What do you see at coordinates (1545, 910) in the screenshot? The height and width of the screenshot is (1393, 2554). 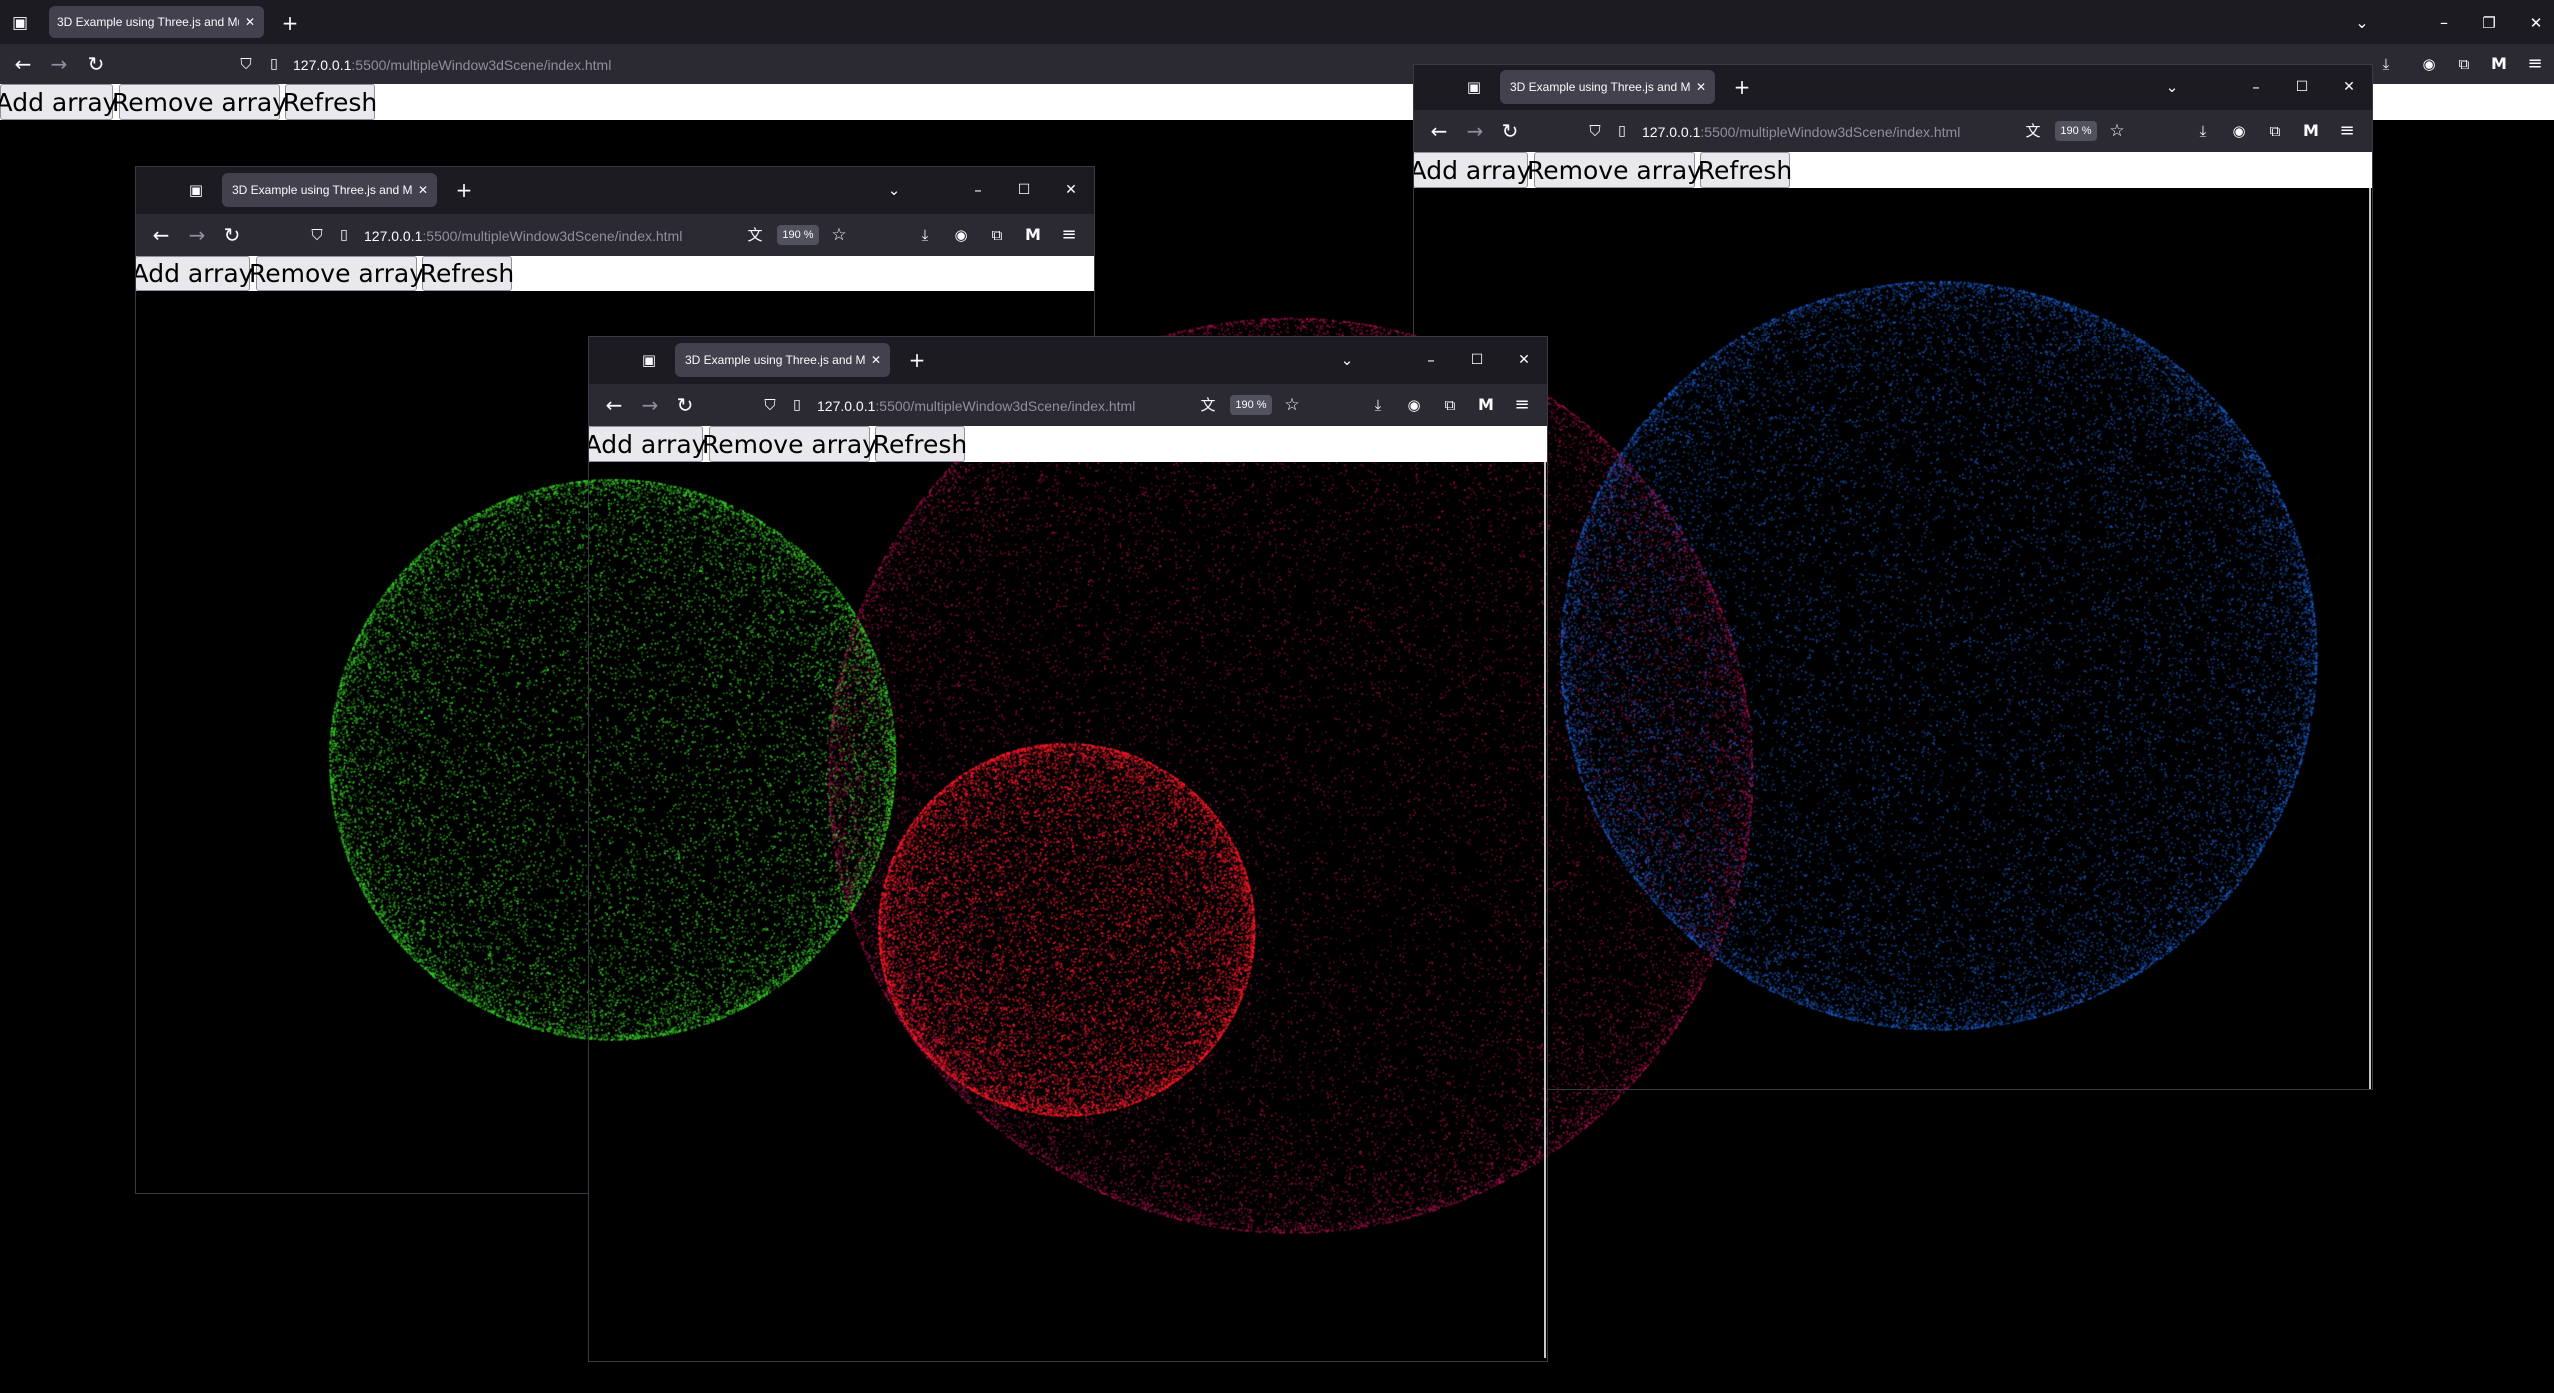 I see `center-scrollbar` at bounding box center [1545, 910].